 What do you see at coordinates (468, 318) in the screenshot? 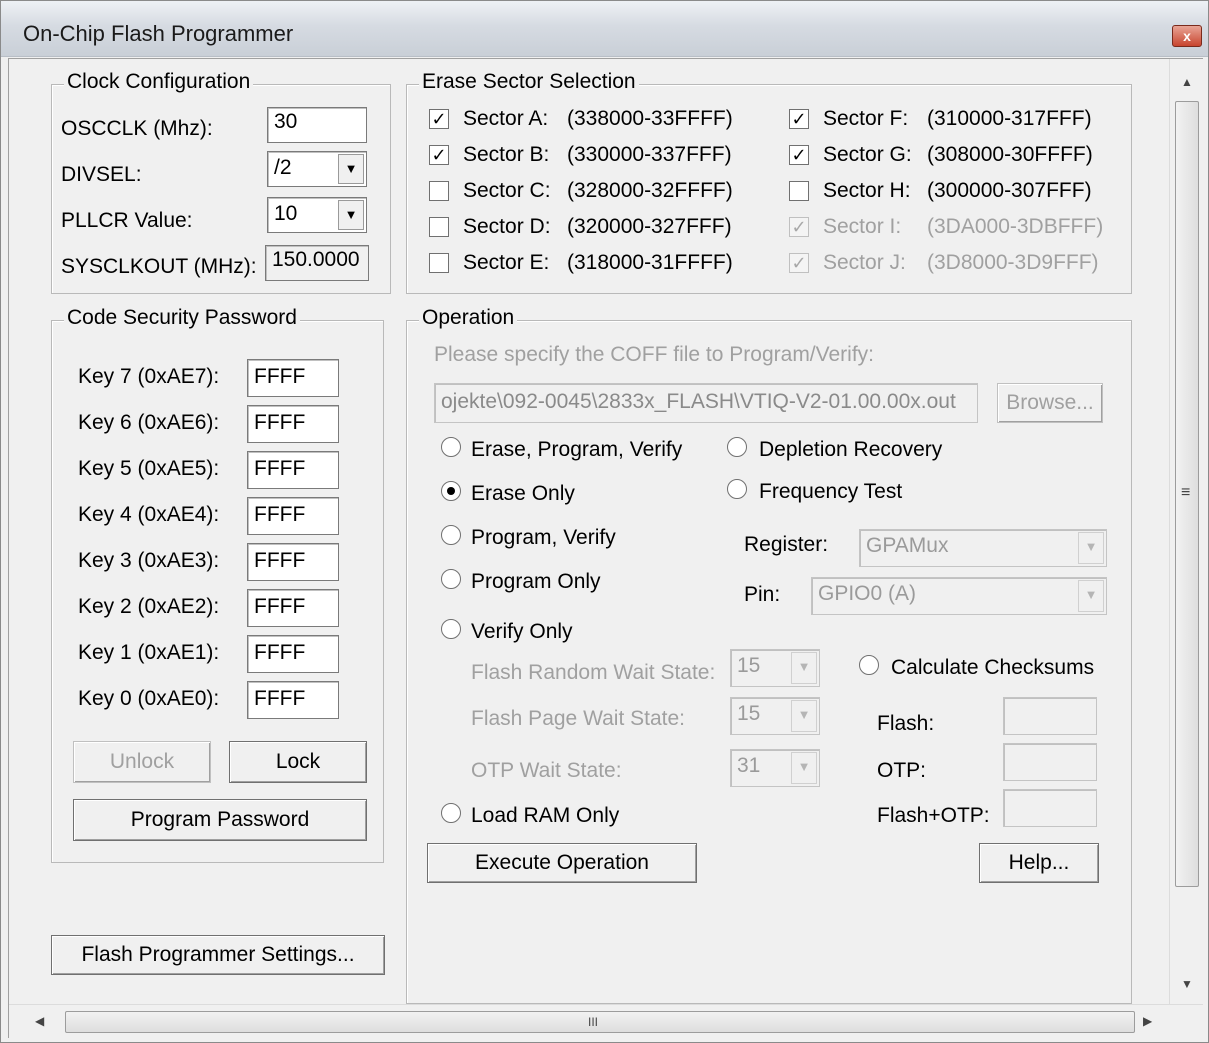
I see `operation-legend: Operation` at bounding box center [468, 318].